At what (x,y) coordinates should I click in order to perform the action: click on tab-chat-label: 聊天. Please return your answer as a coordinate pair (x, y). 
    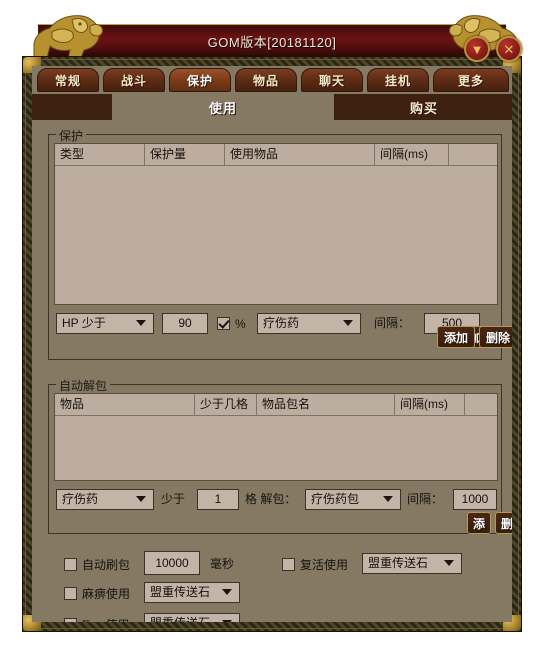
    Looking at the image, I should click on (331, 80).